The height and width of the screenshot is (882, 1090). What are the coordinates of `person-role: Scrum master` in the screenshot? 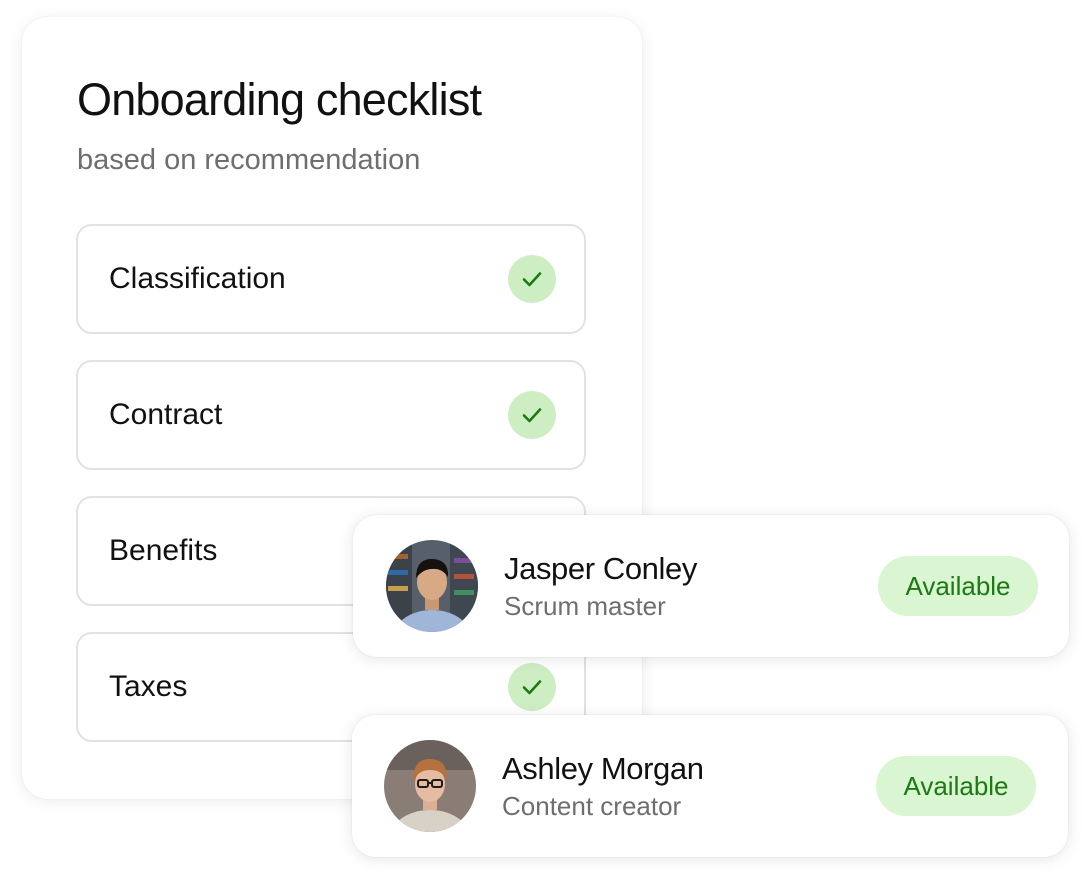 It's located at (585, 606).